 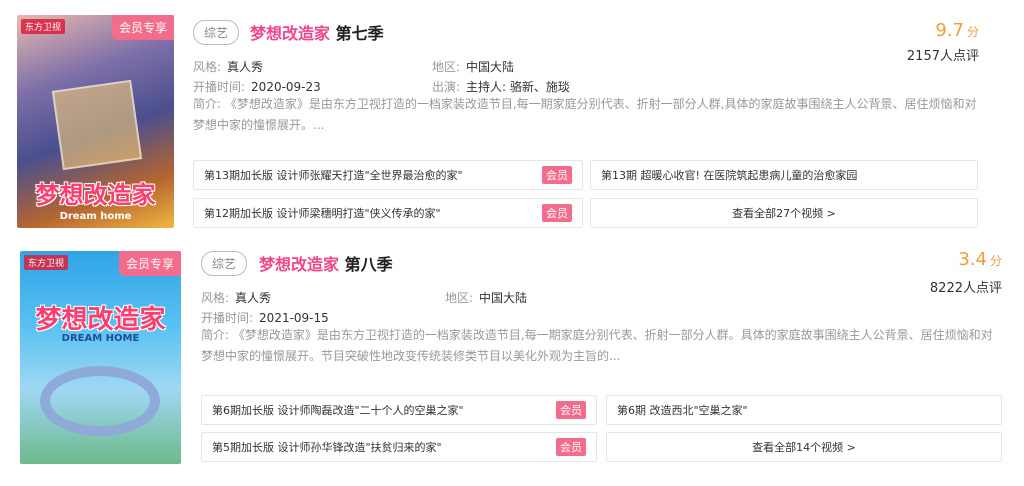 What do you see at coordinates (322, 213) in the screenshot?
I see `episode-title: 第12期加长版 设计师梁穗明打造"侠义传承的家"` at bounding box center [322, 213].